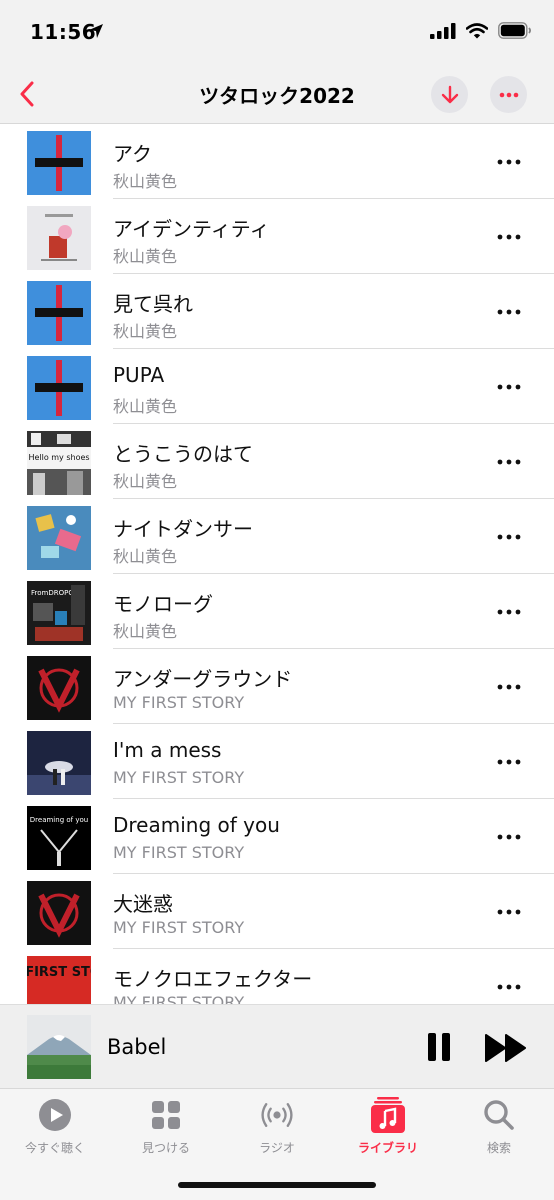 This screenshot has height=1200, width=554. I want to click on track-title: とうこうのはて, so click(183, 454).